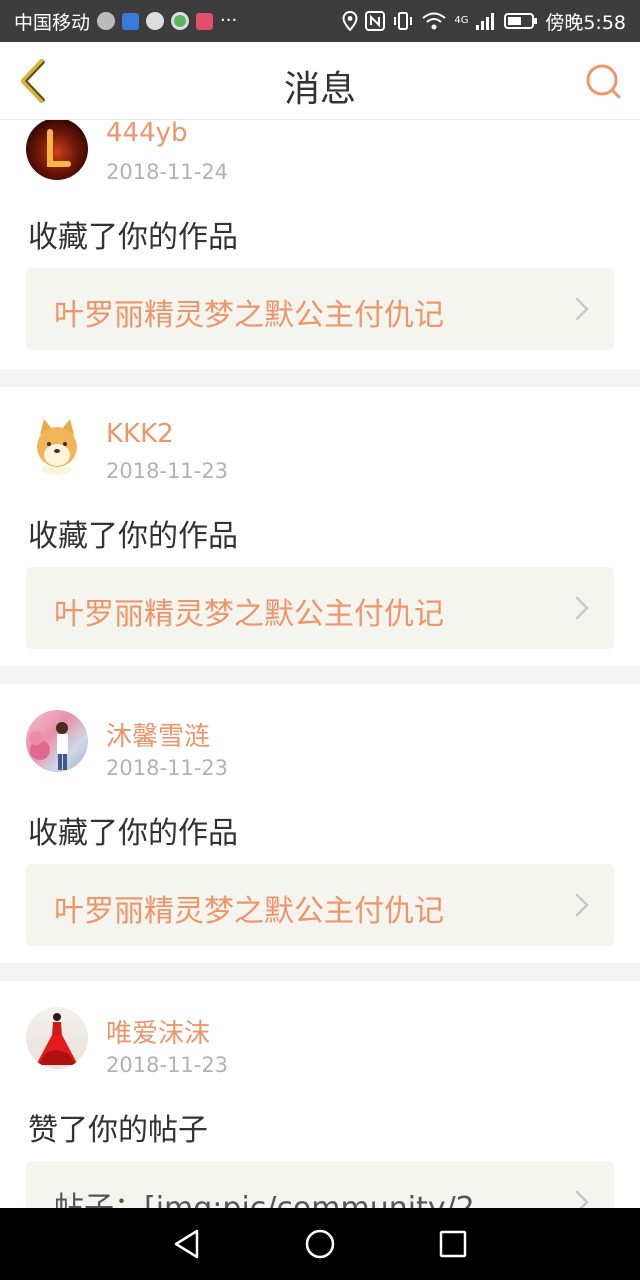 This screenshot has width=640, height=1280. I want to click on voice-icon, so click(106, 21).